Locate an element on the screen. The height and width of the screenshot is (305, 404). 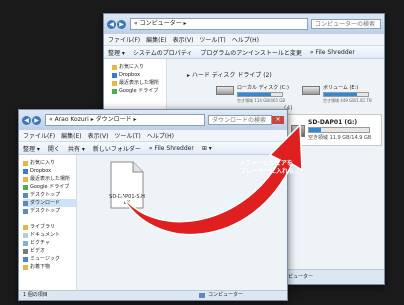
title-bar: ◀ ▶ « コンピューター ▸ コンピューターの検索 is located at coordinates (244, 24).